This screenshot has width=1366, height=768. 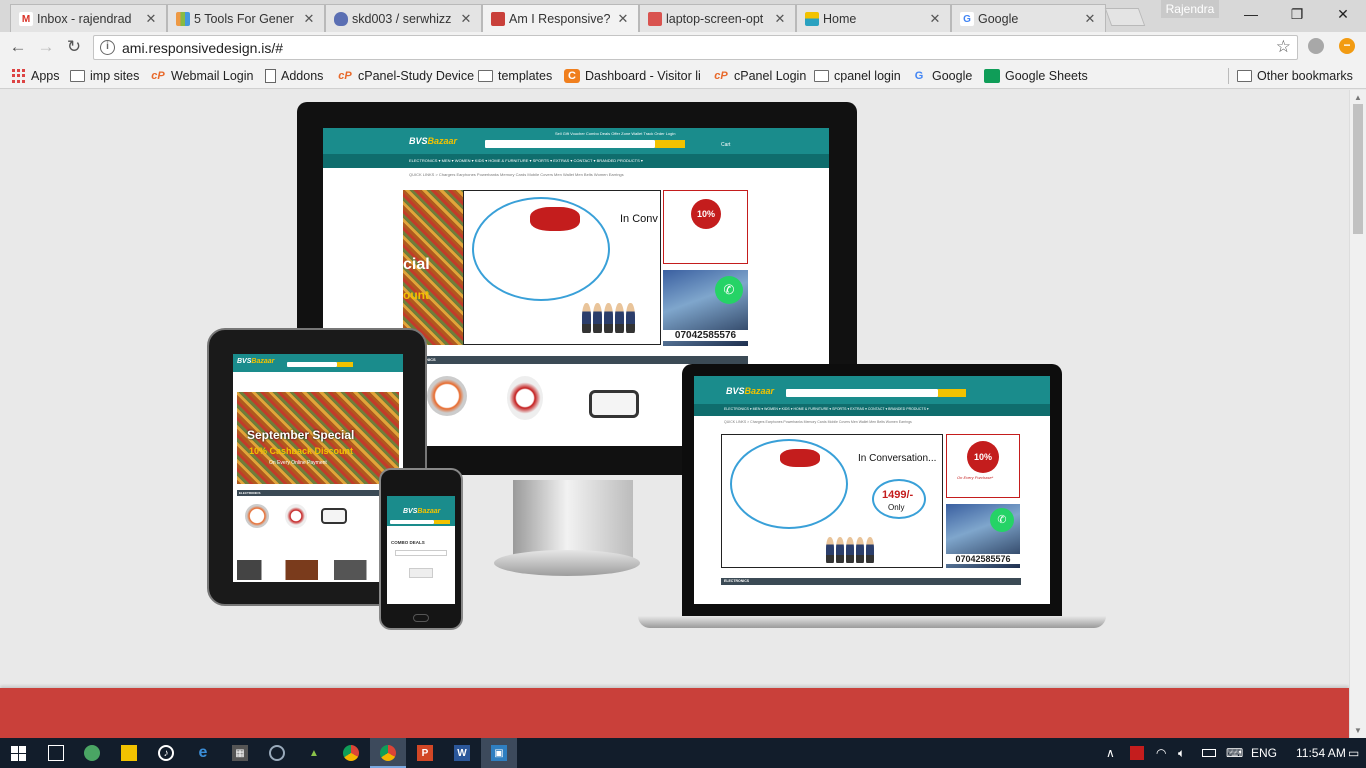 What do you see at coordinates (1264, 753) in the screenshot?
I see `language-indicator: ENG` at bounding box center [1264, 753].